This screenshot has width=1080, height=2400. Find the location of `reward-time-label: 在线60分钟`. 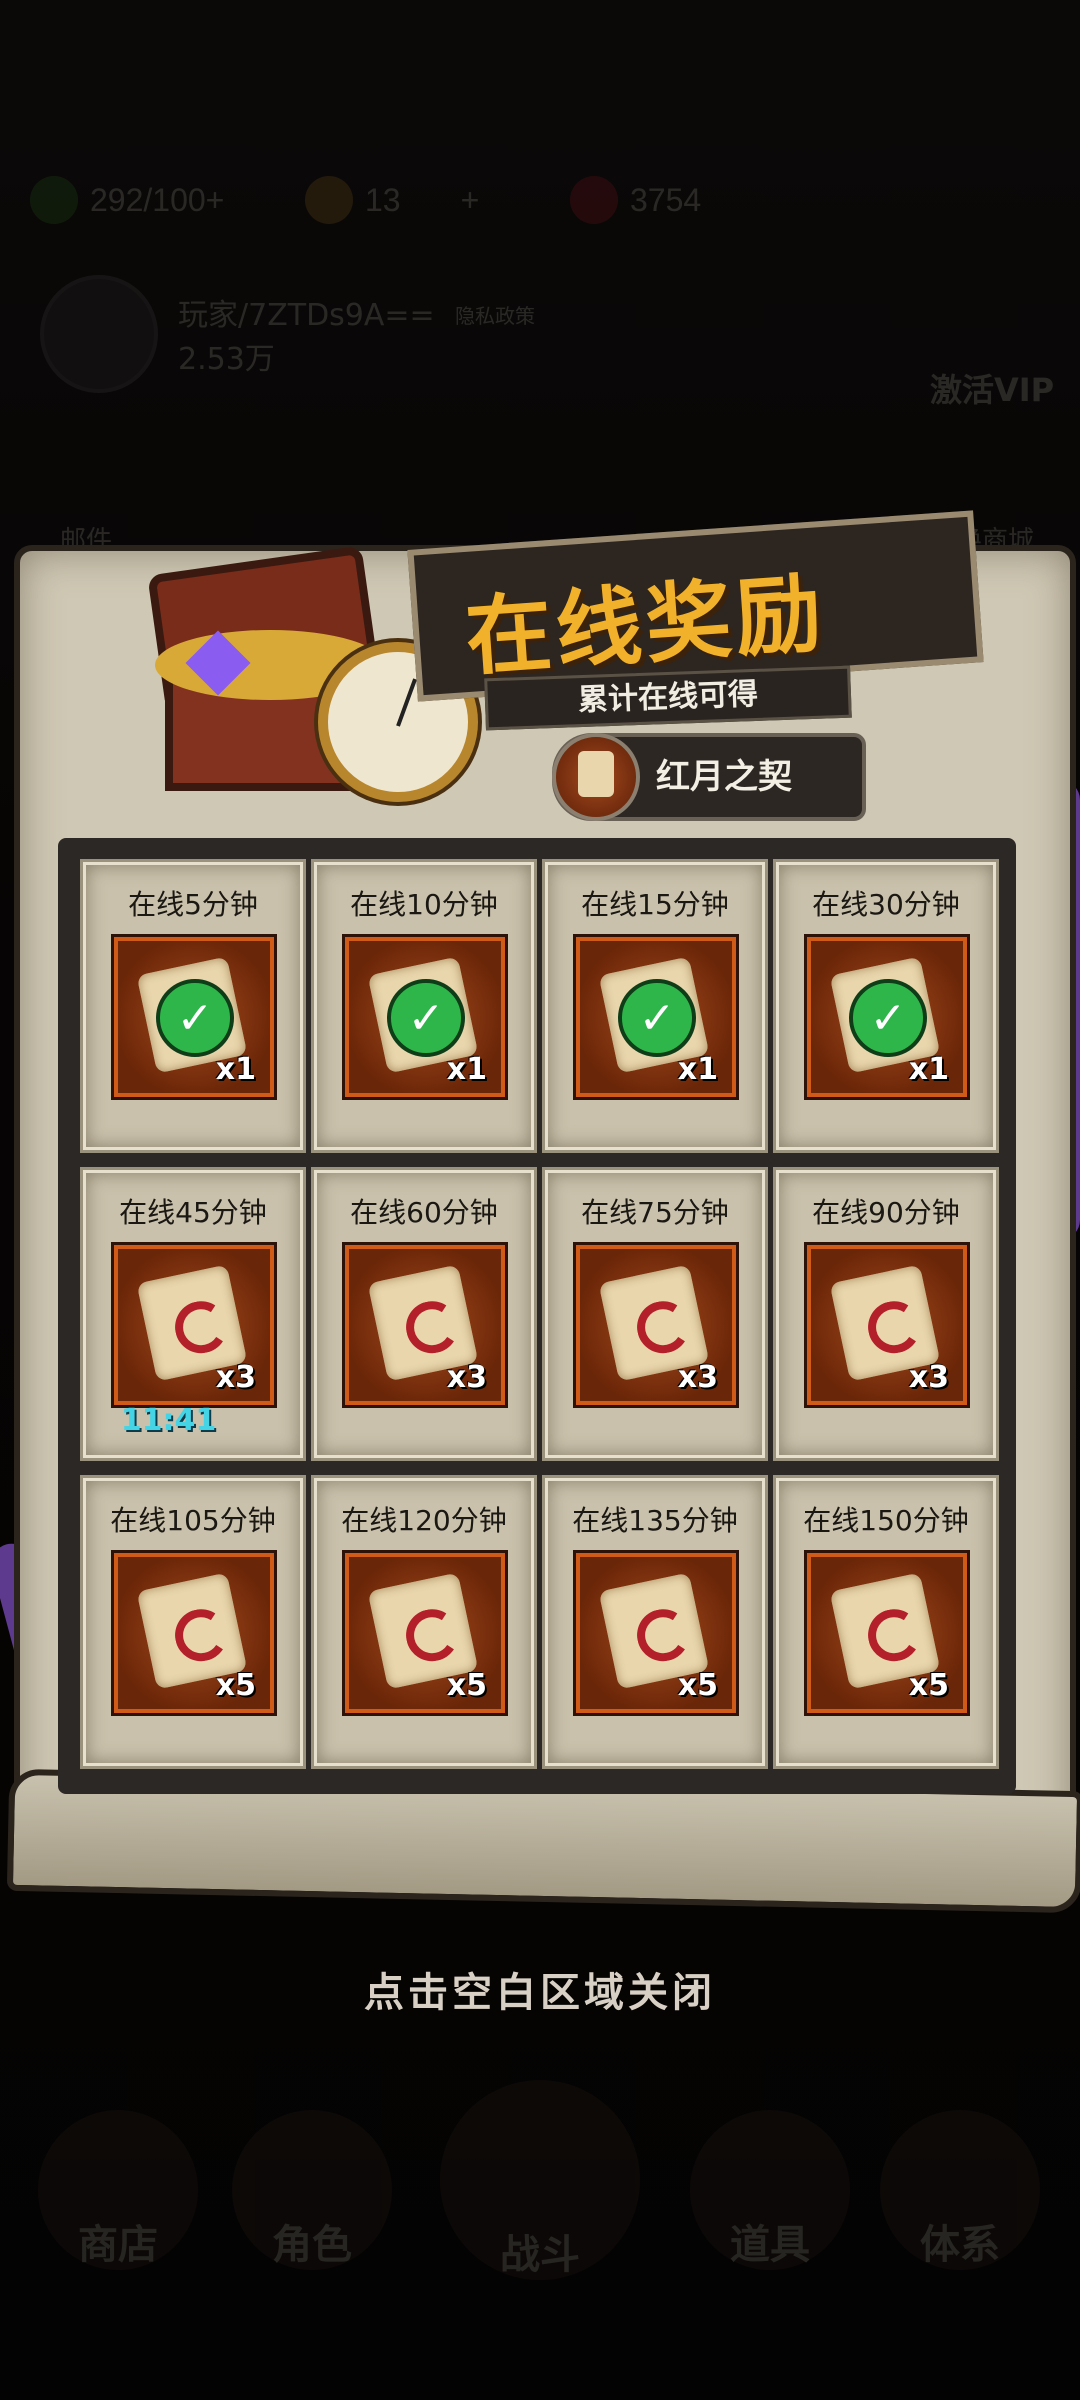

reward-time-label: 在线60分钟 is located at coordinates (424, 1212).